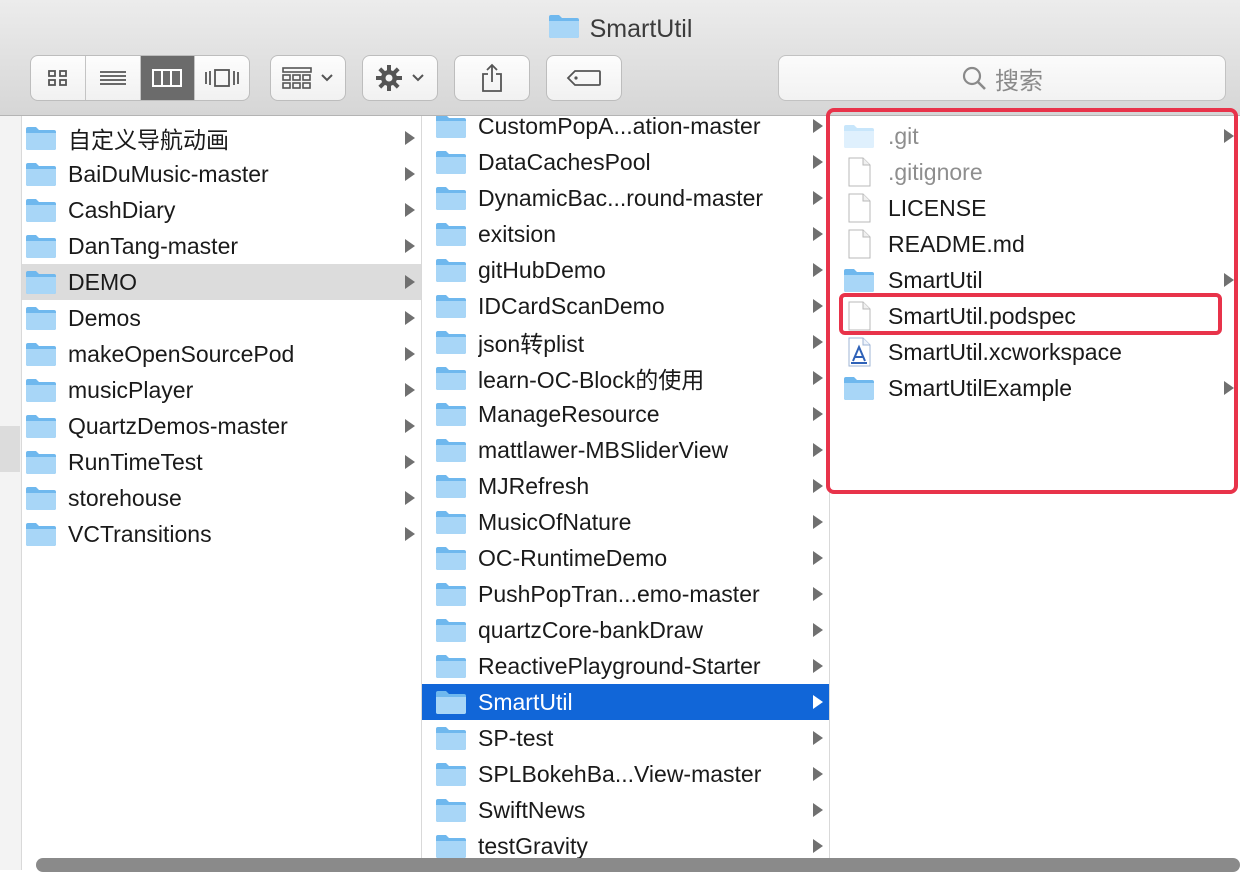  Describe the element at coordinates (641, 28) in the screenshot. I see `window-title-text: SmartUtil` at that location.